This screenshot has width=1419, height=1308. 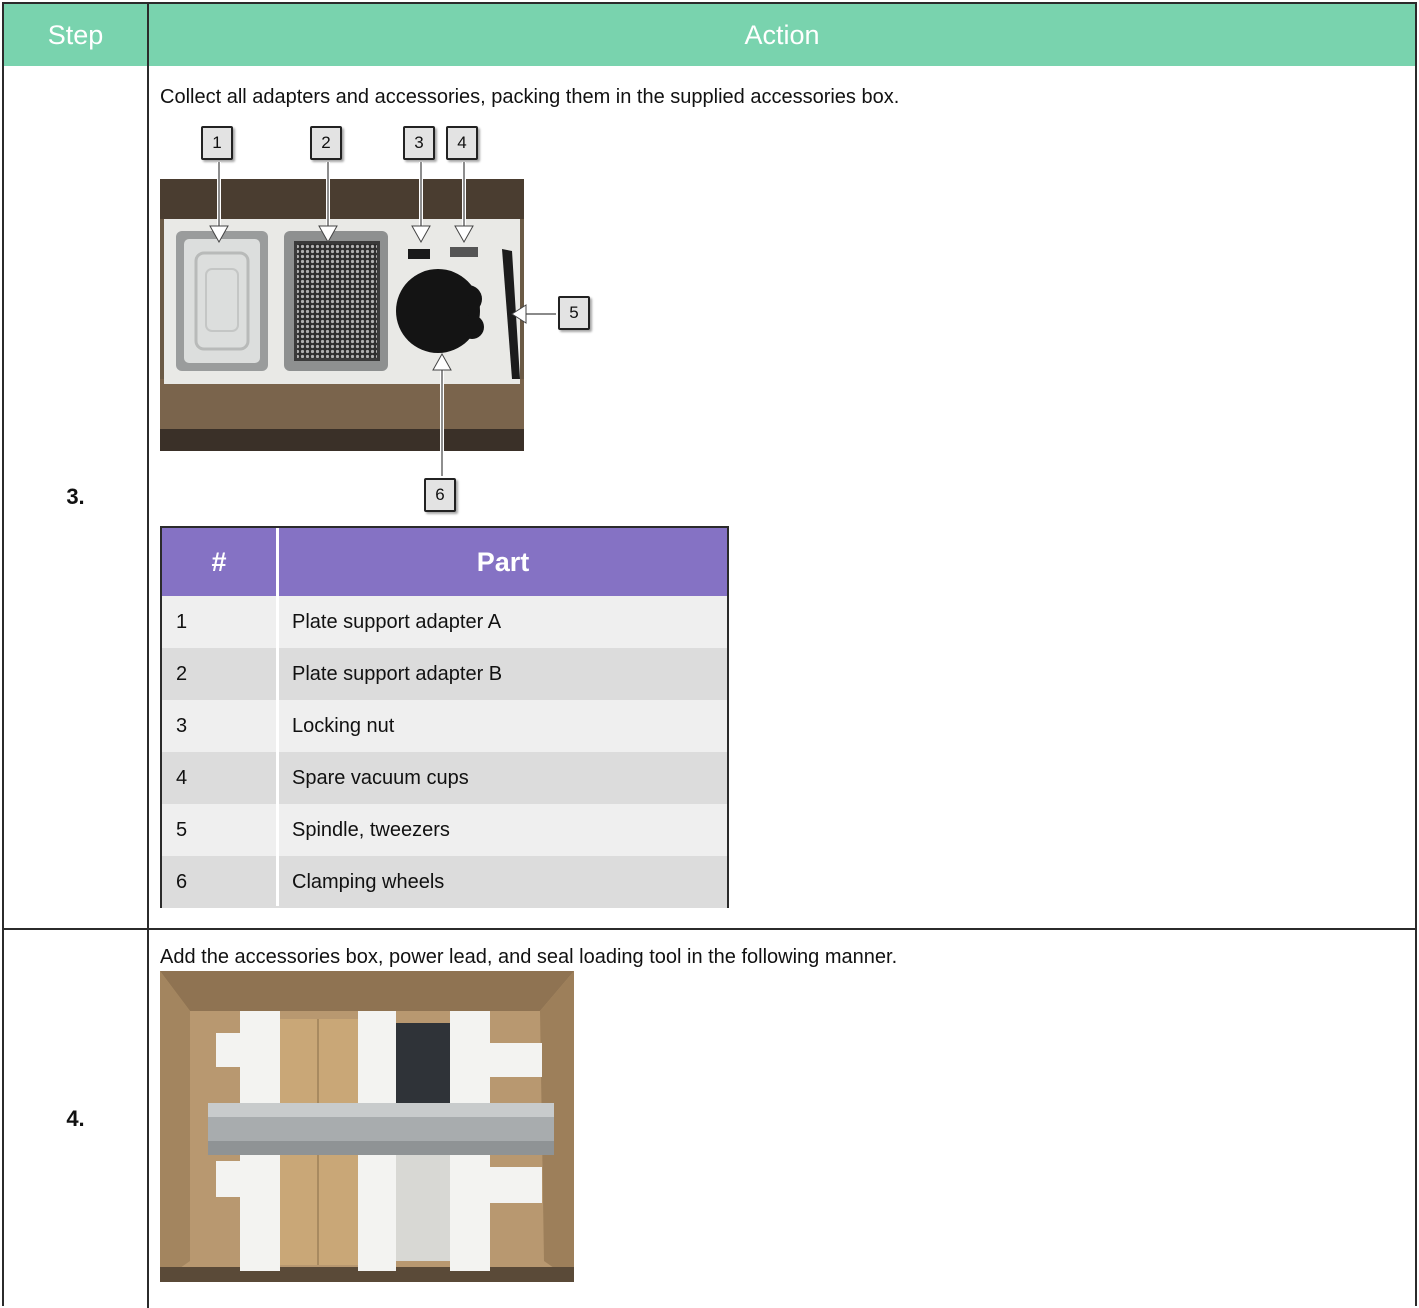 What do you see at coordinates (75, 496) in the screenshot?
I see `step-number-3: 3.` at bounding box center [75, 496].